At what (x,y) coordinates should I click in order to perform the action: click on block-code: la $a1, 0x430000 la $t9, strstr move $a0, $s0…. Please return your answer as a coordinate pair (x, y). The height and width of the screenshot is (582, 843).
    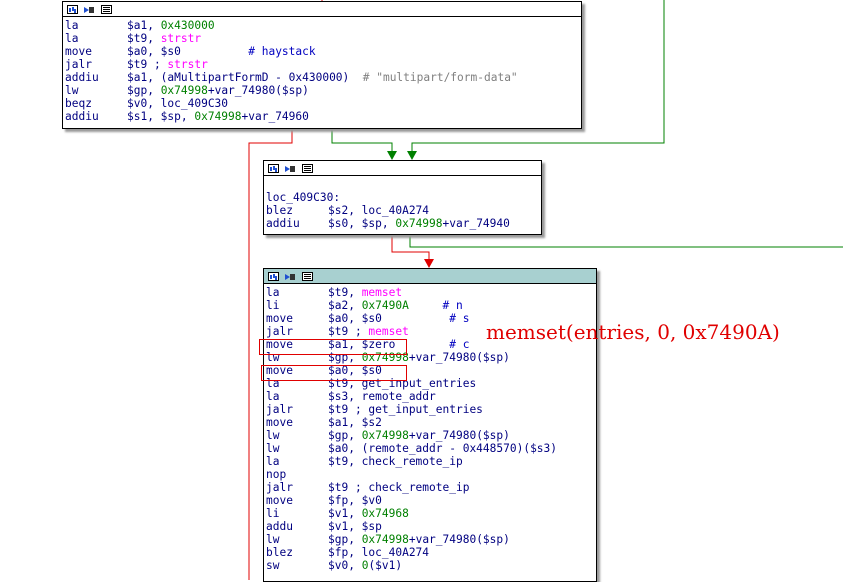
    Looking at the image, I should click on (322, 70).